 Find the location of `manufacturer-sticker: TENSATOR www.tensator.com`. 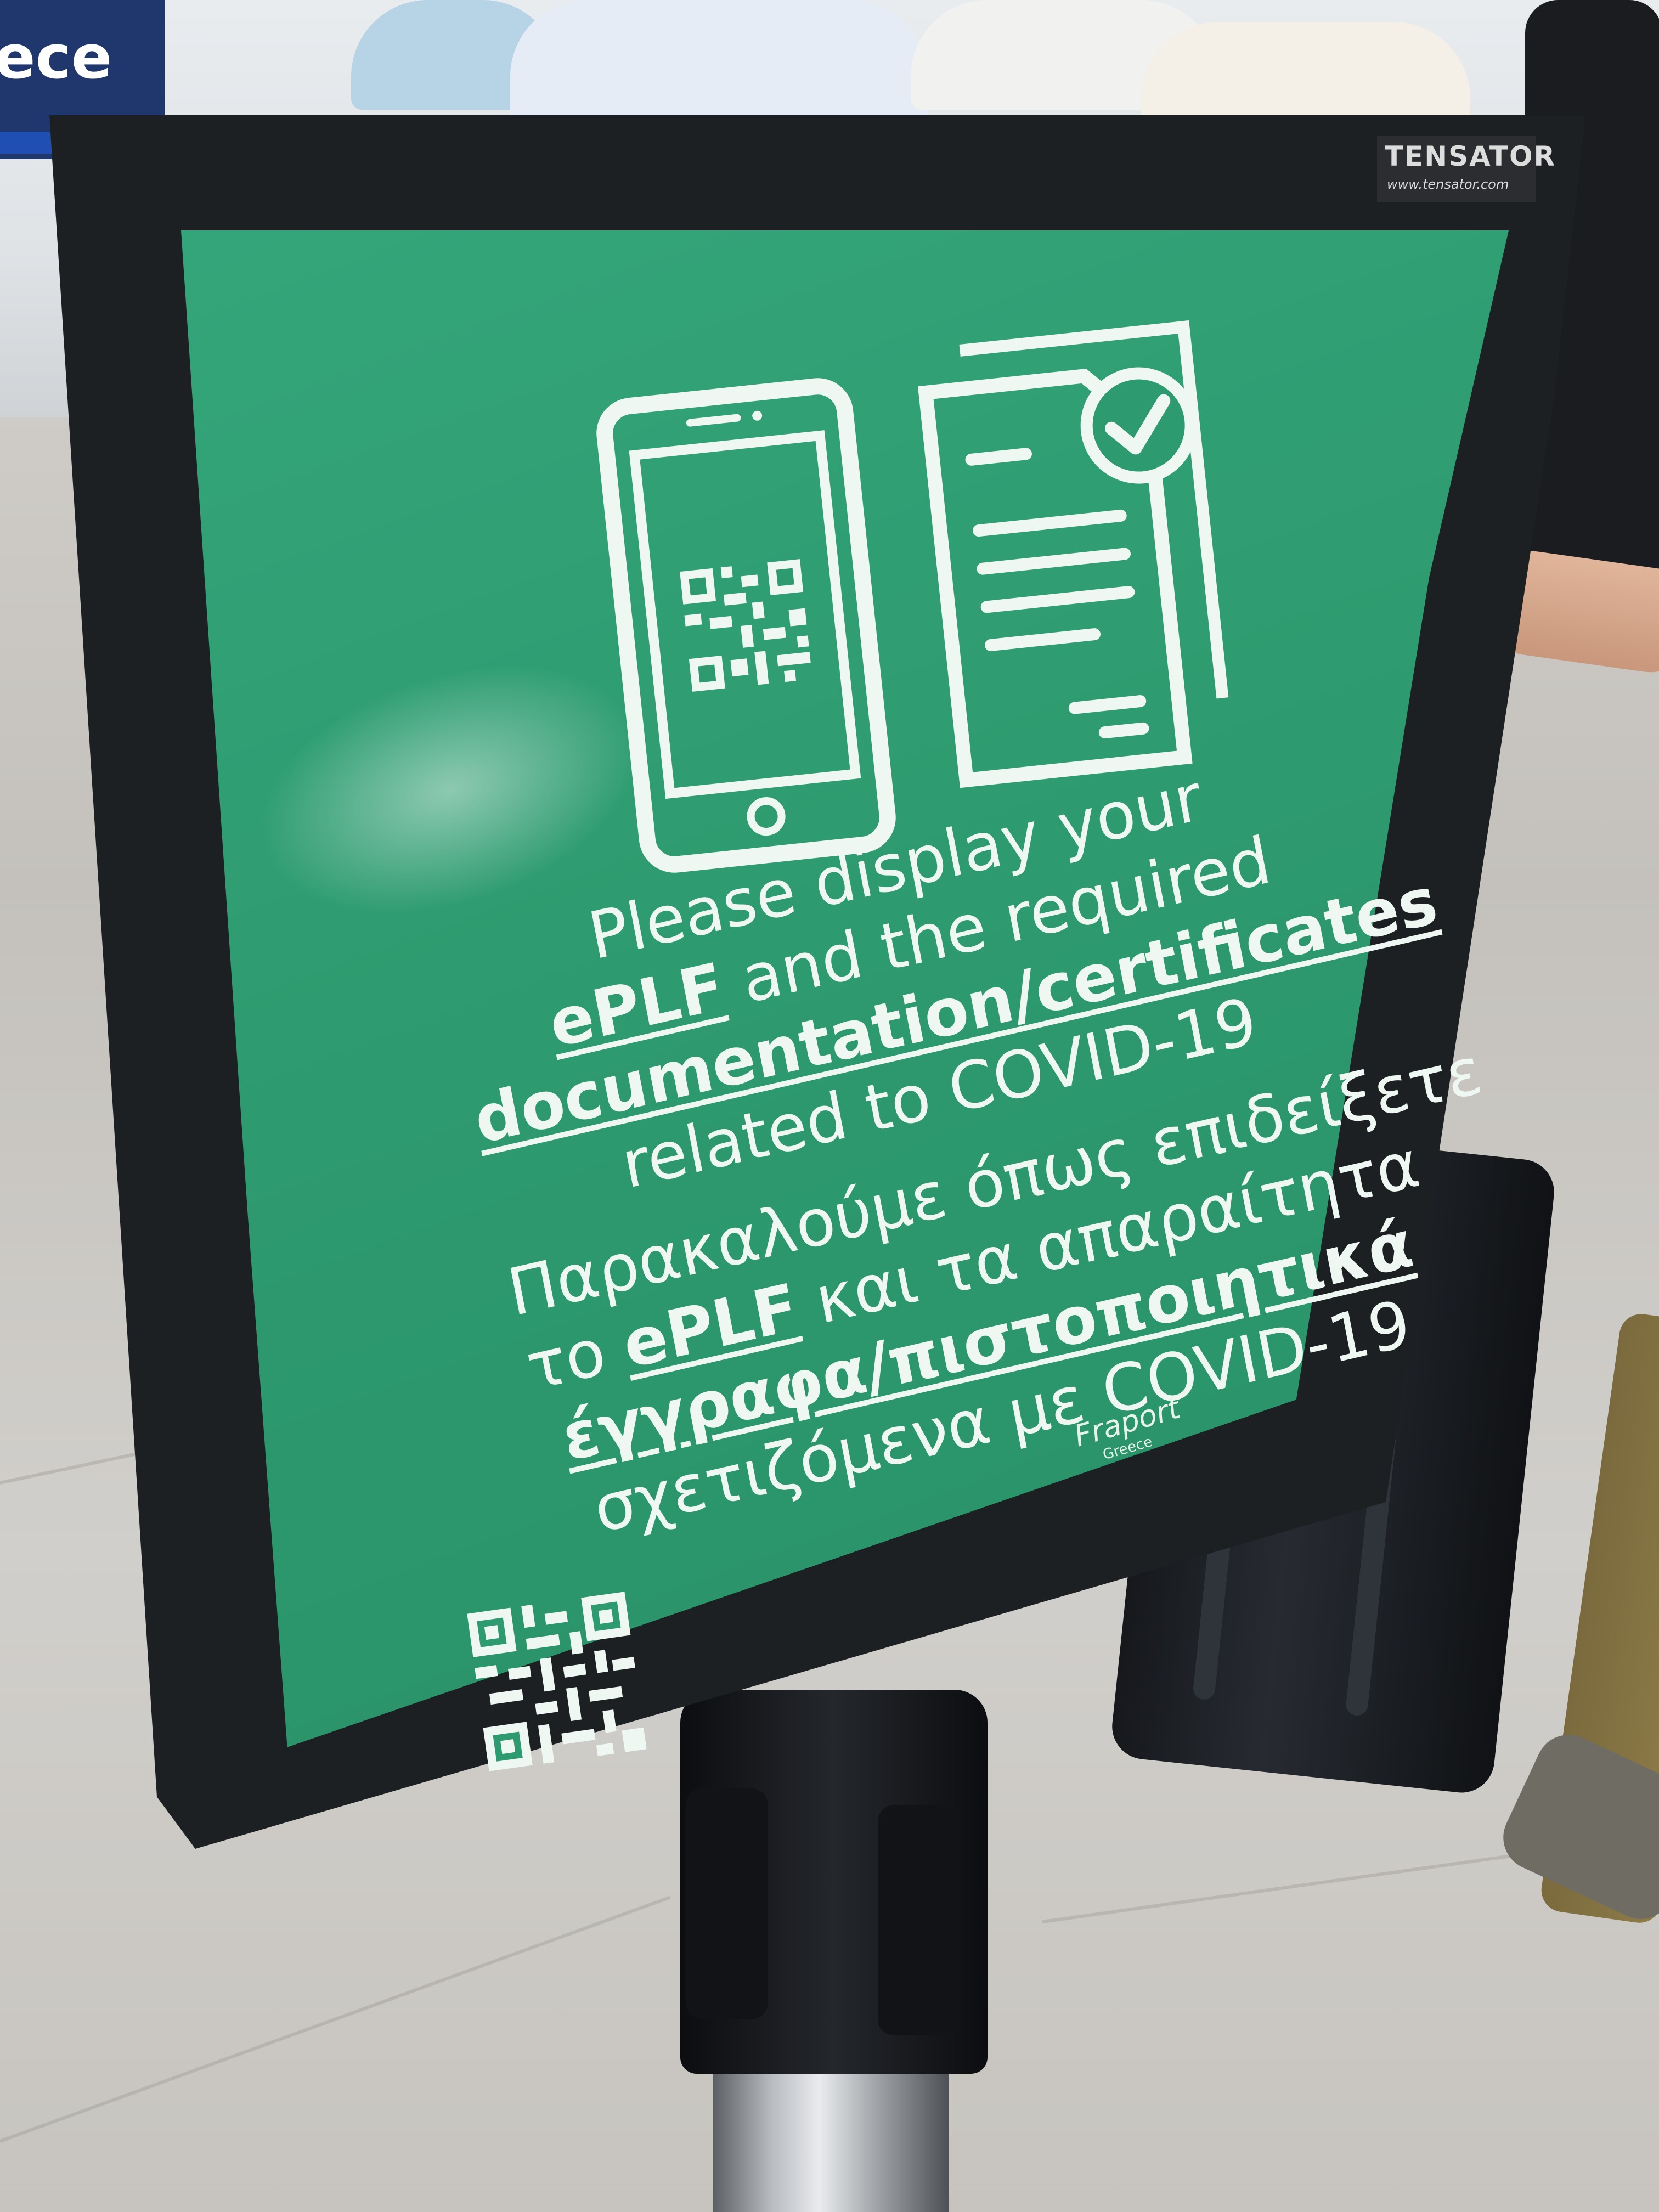

manufacturer-sticker: TENSATOR www.tensator.com is located at coordinates (1466, 169).